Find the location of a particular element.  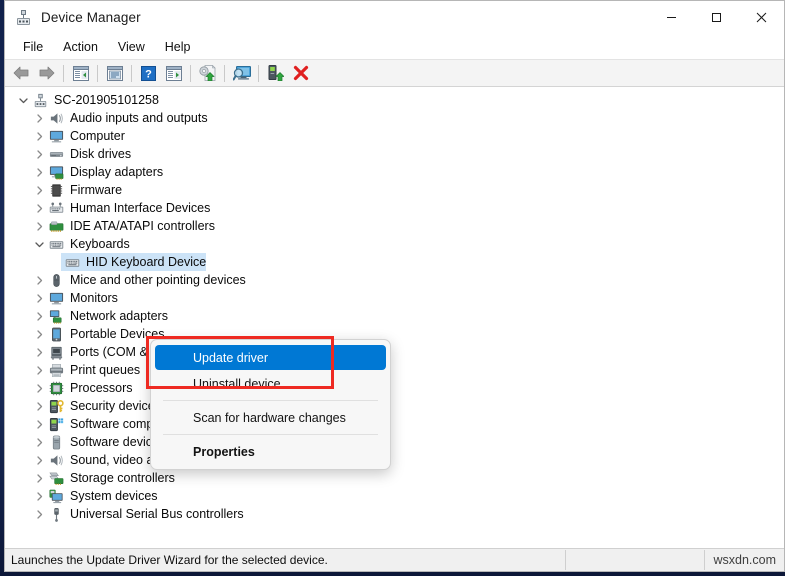

tree-item-label: Universal Serial Bus controllers is located at coordinates (157, 514).